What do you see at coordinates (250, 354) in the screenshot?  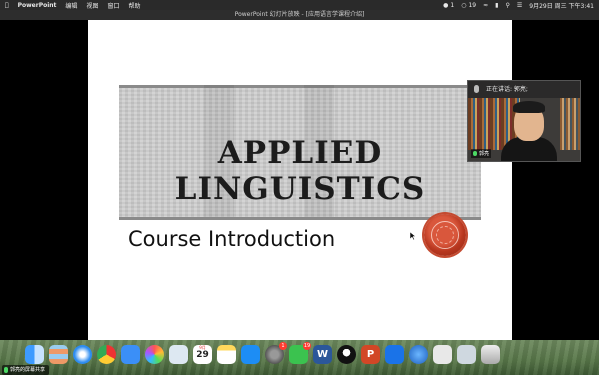 I see `appstore-icon` at bounding box center [250, 354].